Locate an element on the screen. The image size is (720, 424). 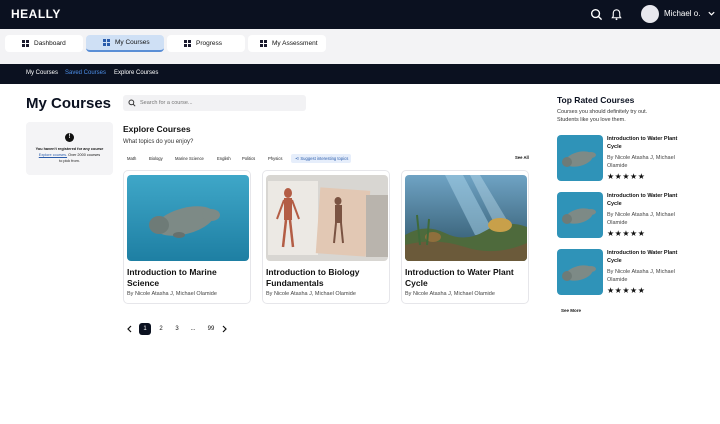
topic-chip: Marine Science is located at coordinates (189, 158).